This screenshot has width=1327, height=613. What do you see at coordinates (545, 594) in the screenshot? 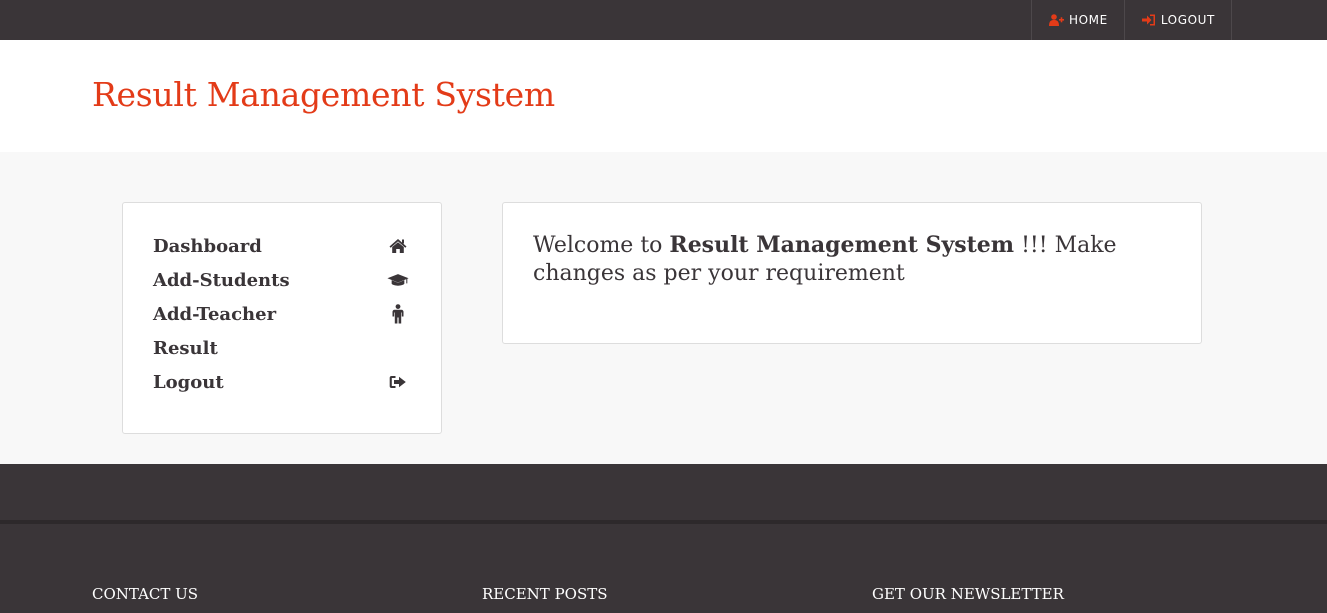
I see `footer-heading-recent-posts: RECENT POSTS` at bounding box center [545, 594].